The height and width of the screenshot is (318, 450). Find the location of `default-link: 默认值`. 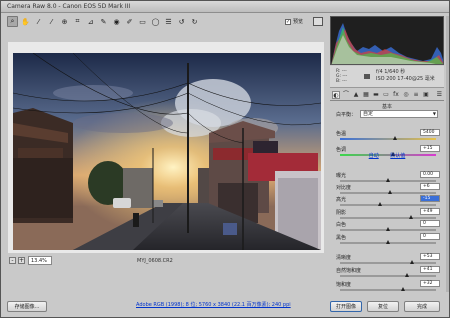

default-link: 默认值 is located at coordinates (397, 156).